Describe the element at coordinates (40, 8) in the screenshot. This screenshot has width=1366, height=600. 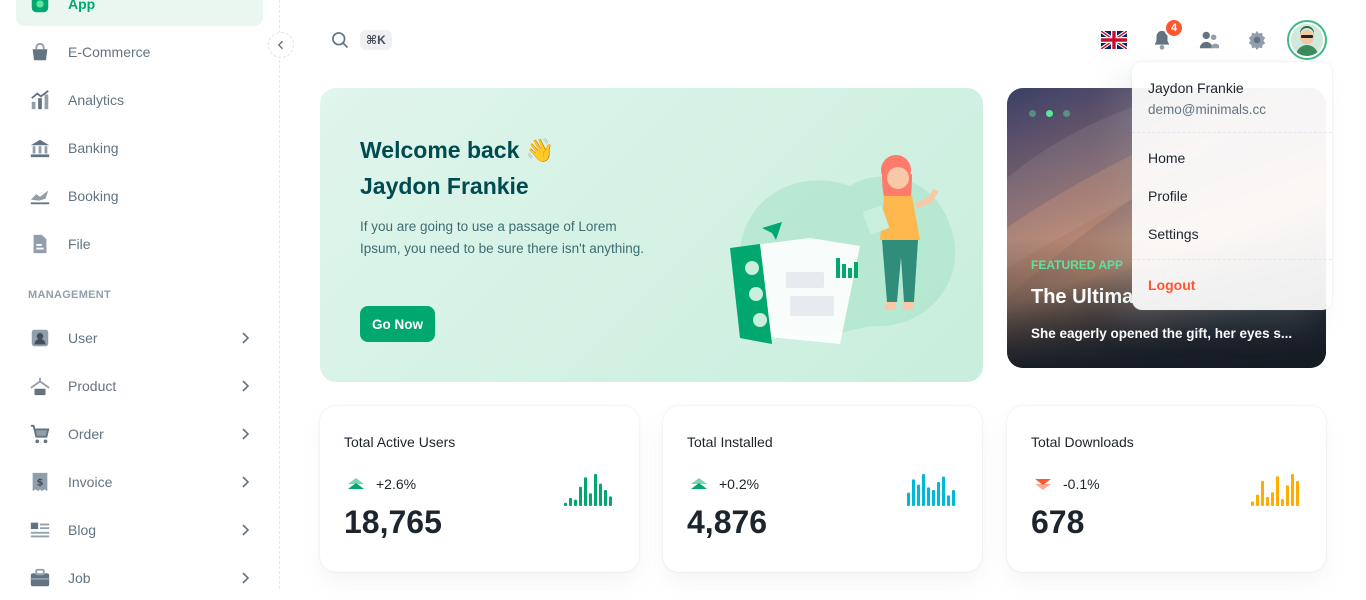
I see `app-icon` at that location.